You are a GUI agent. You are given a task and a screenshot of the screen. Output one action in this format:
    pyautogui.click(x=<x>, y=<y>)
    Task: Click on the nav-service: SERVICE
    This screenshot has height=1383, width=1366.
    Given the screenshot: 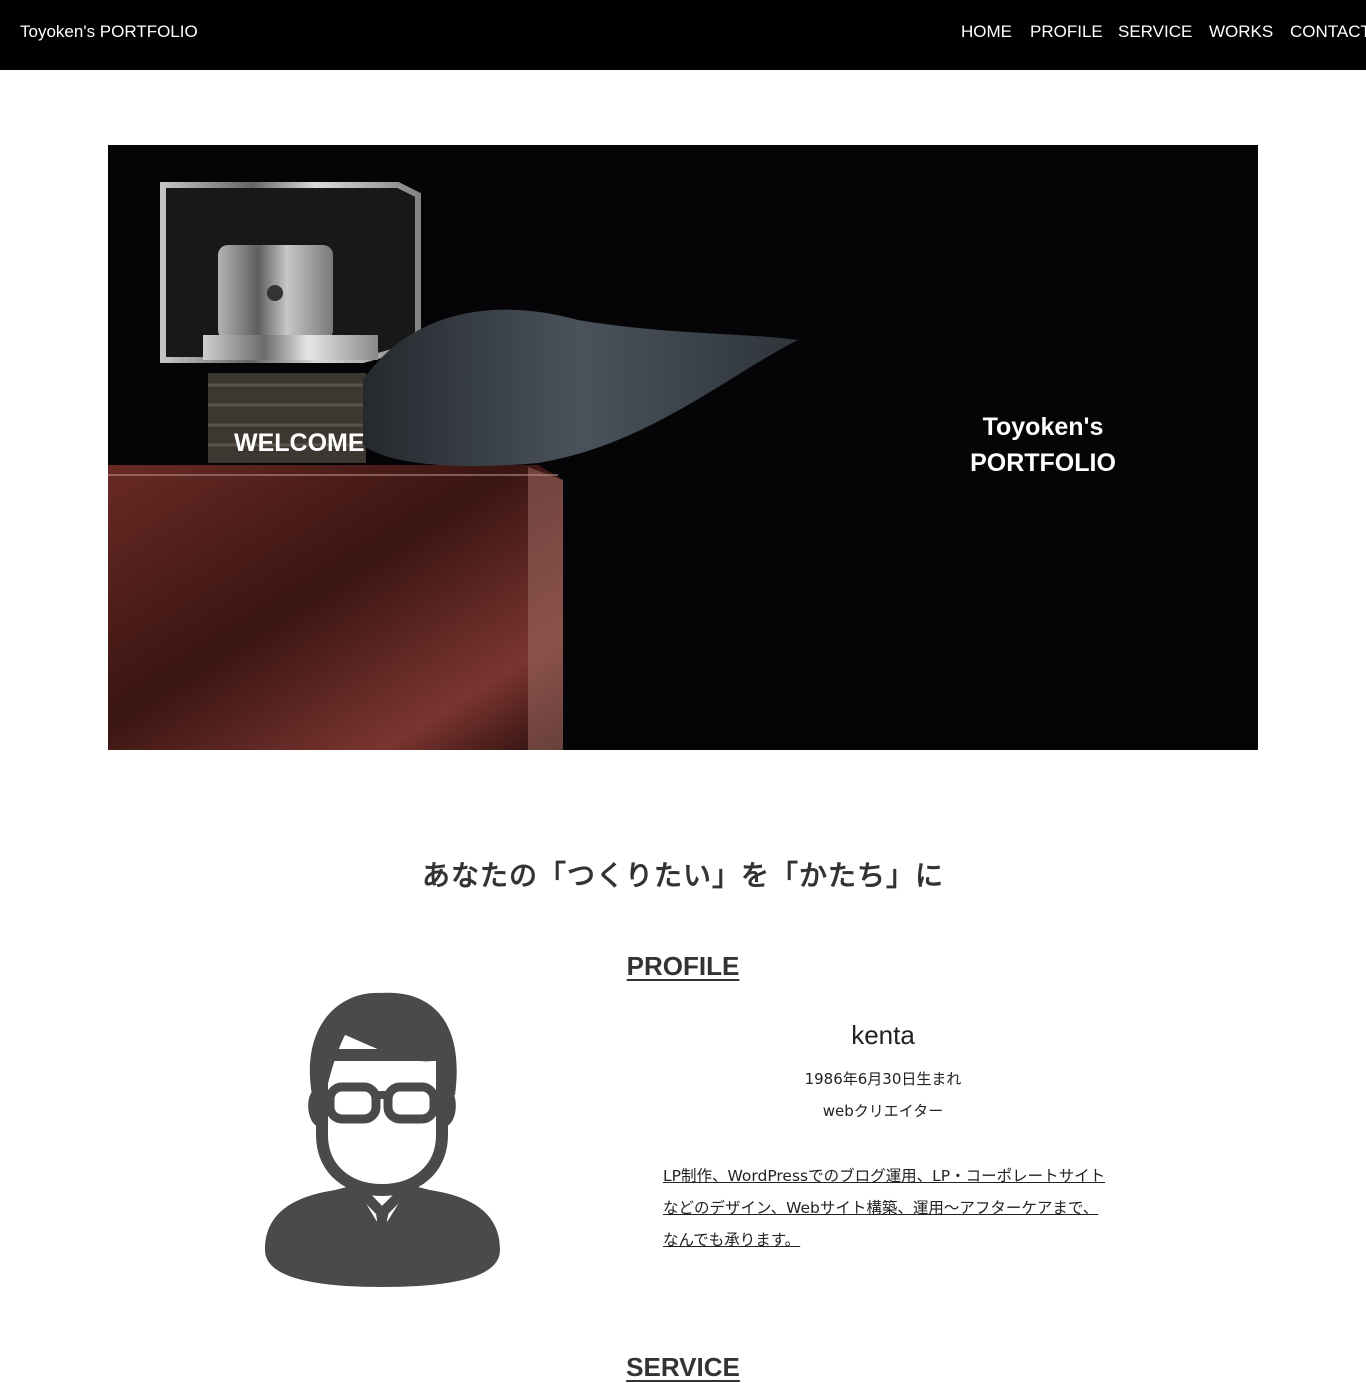 What is the action you would take?
    pyautogui.click(x=1155, y=32)
    